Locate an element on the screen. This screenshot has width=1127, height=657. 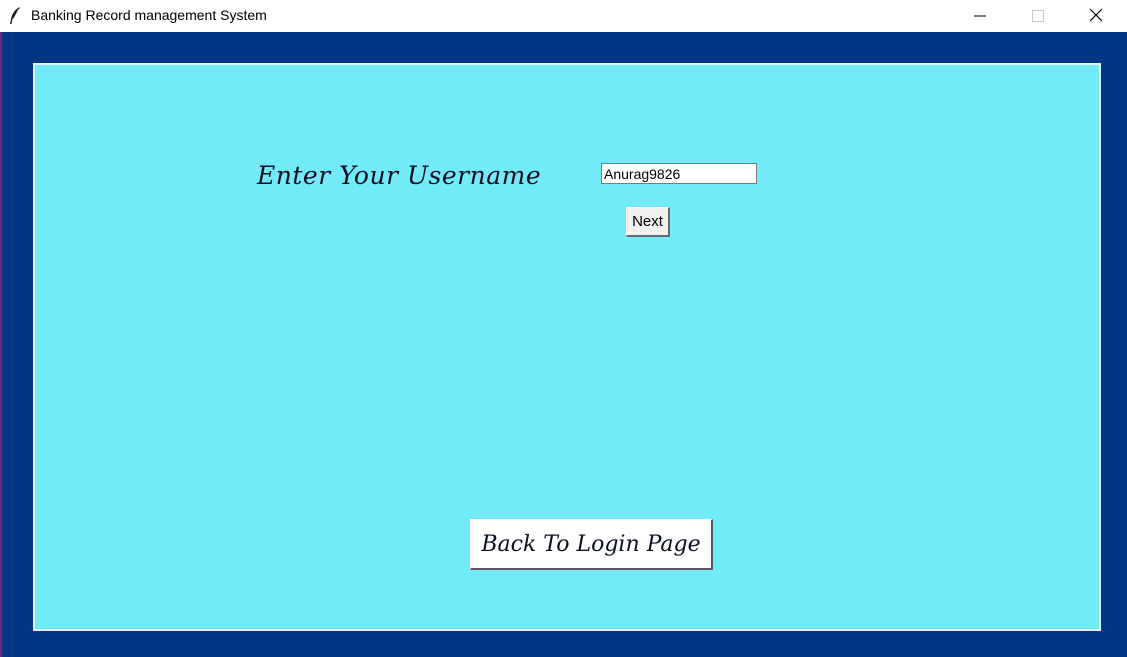
window-title: Banking Record management System is located at coordinates (149, 15).